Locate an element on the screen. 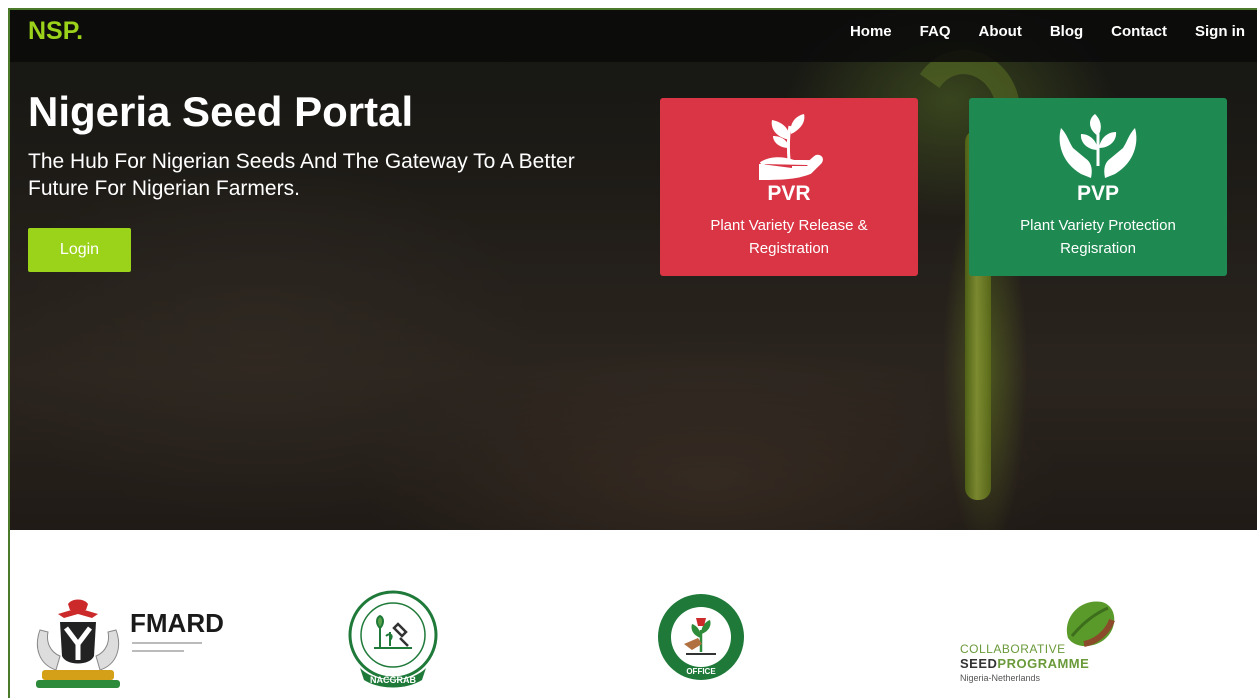  csp-seed: SEED is located at coordinates (979, 663).